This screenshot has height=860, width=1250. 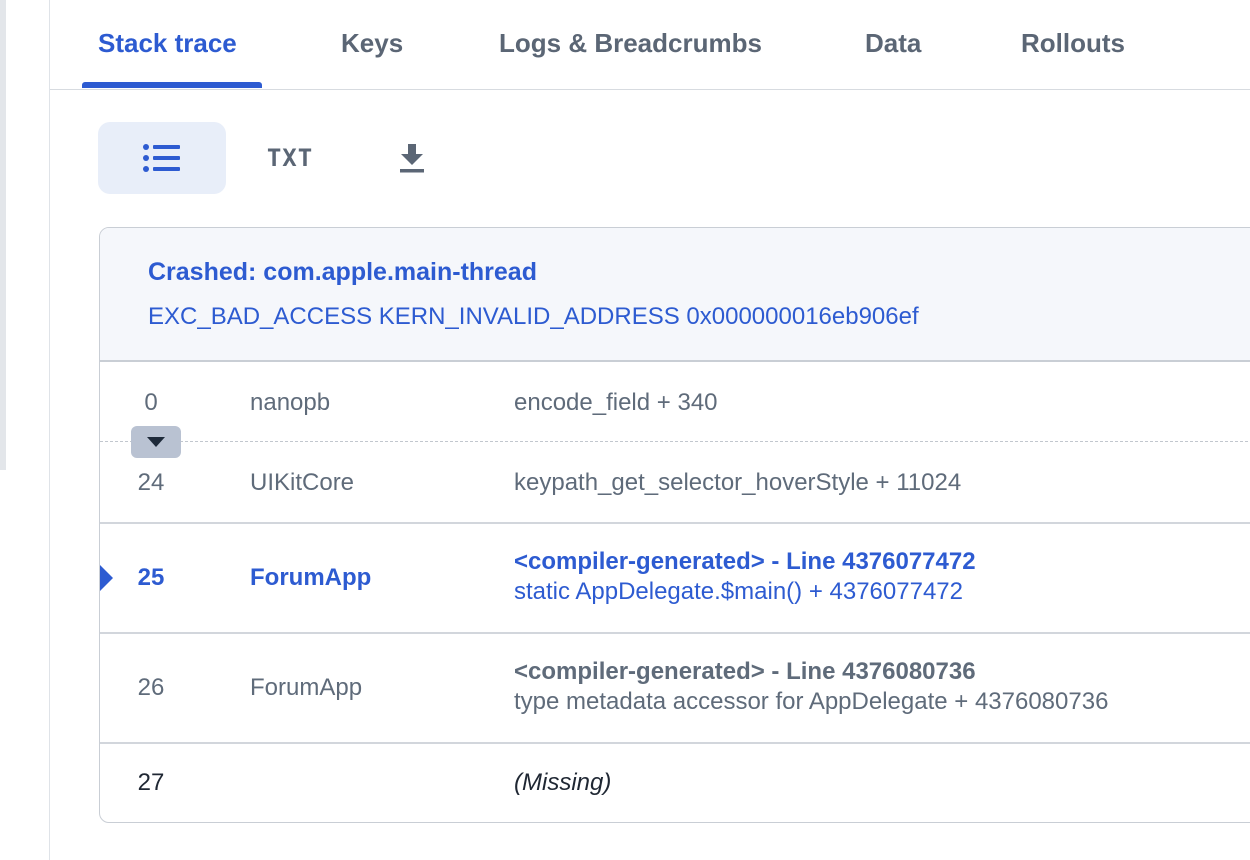 What do you see at coordinates (372, 43) in the screenshot?
I see `tab-keys: Keys` at bounding box center [372, 43].